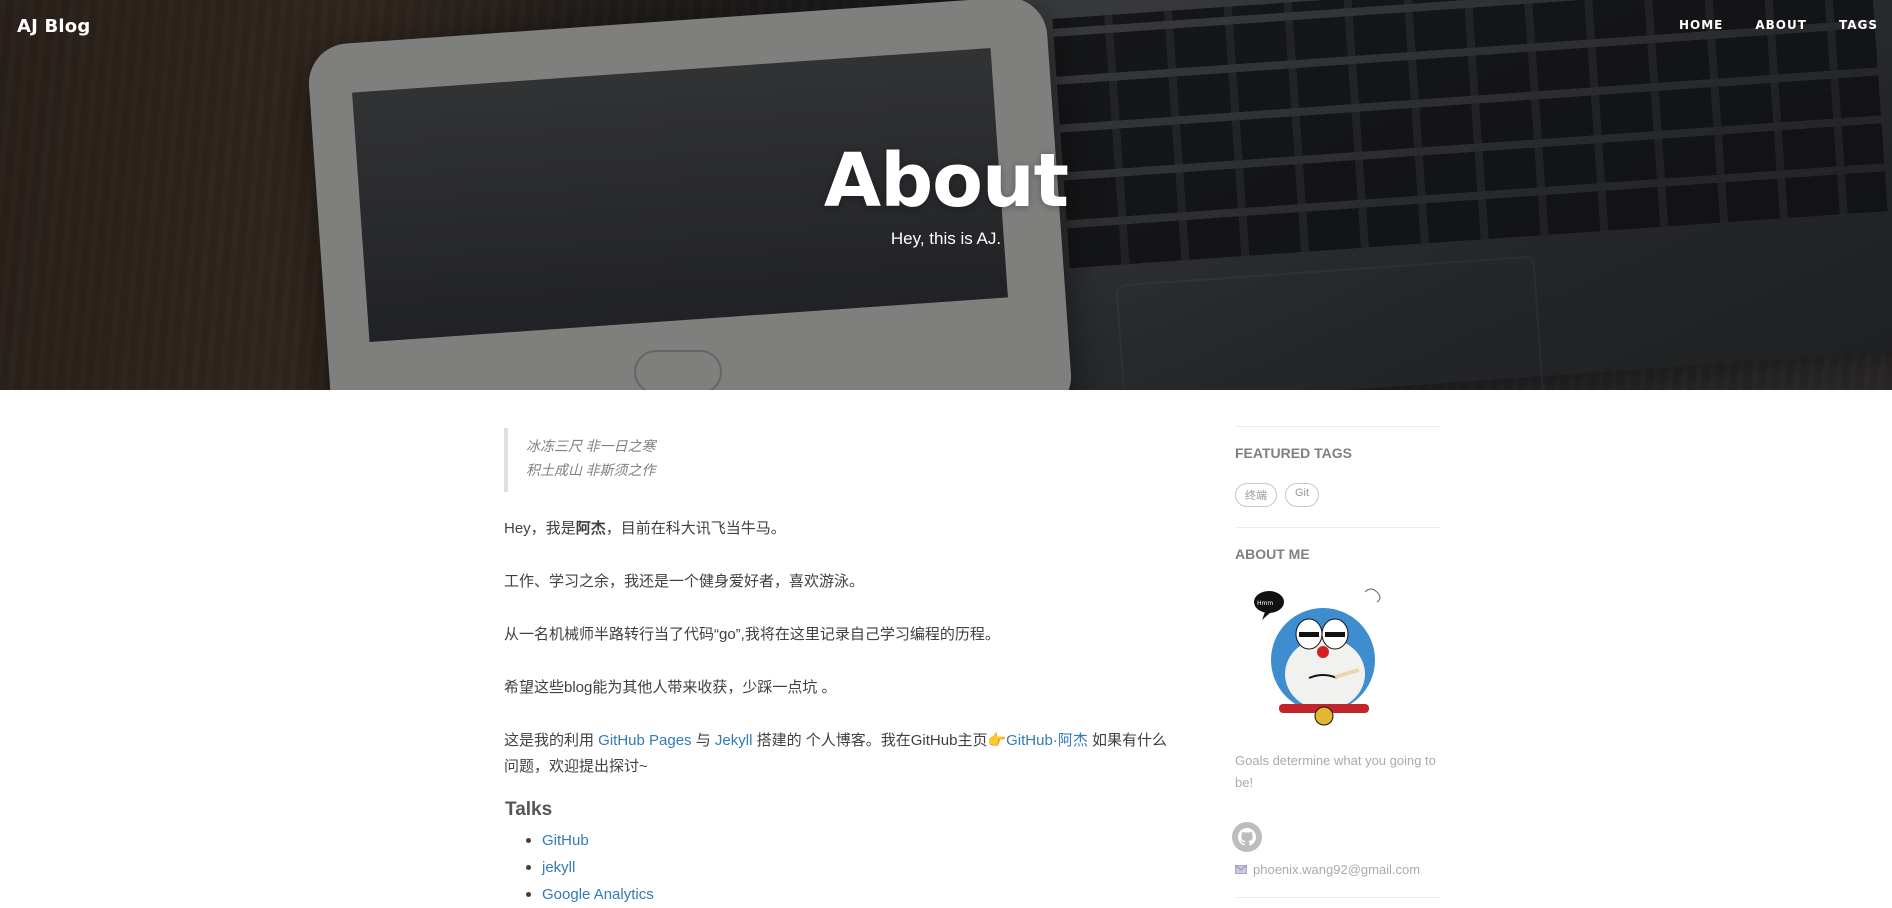 The image size is (1892, 908). I want to click on paragraph: 从一名机械师半路转行当了代码“go”,我将在这里记录自己学习编程的历程。, so click(752, 634).